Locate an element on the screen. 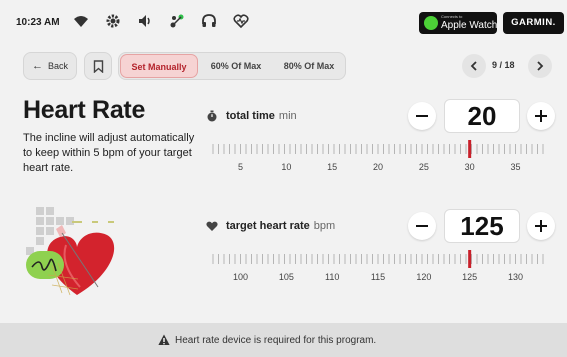  slider-scale-label: 5 is located at coordinates (240, 167).